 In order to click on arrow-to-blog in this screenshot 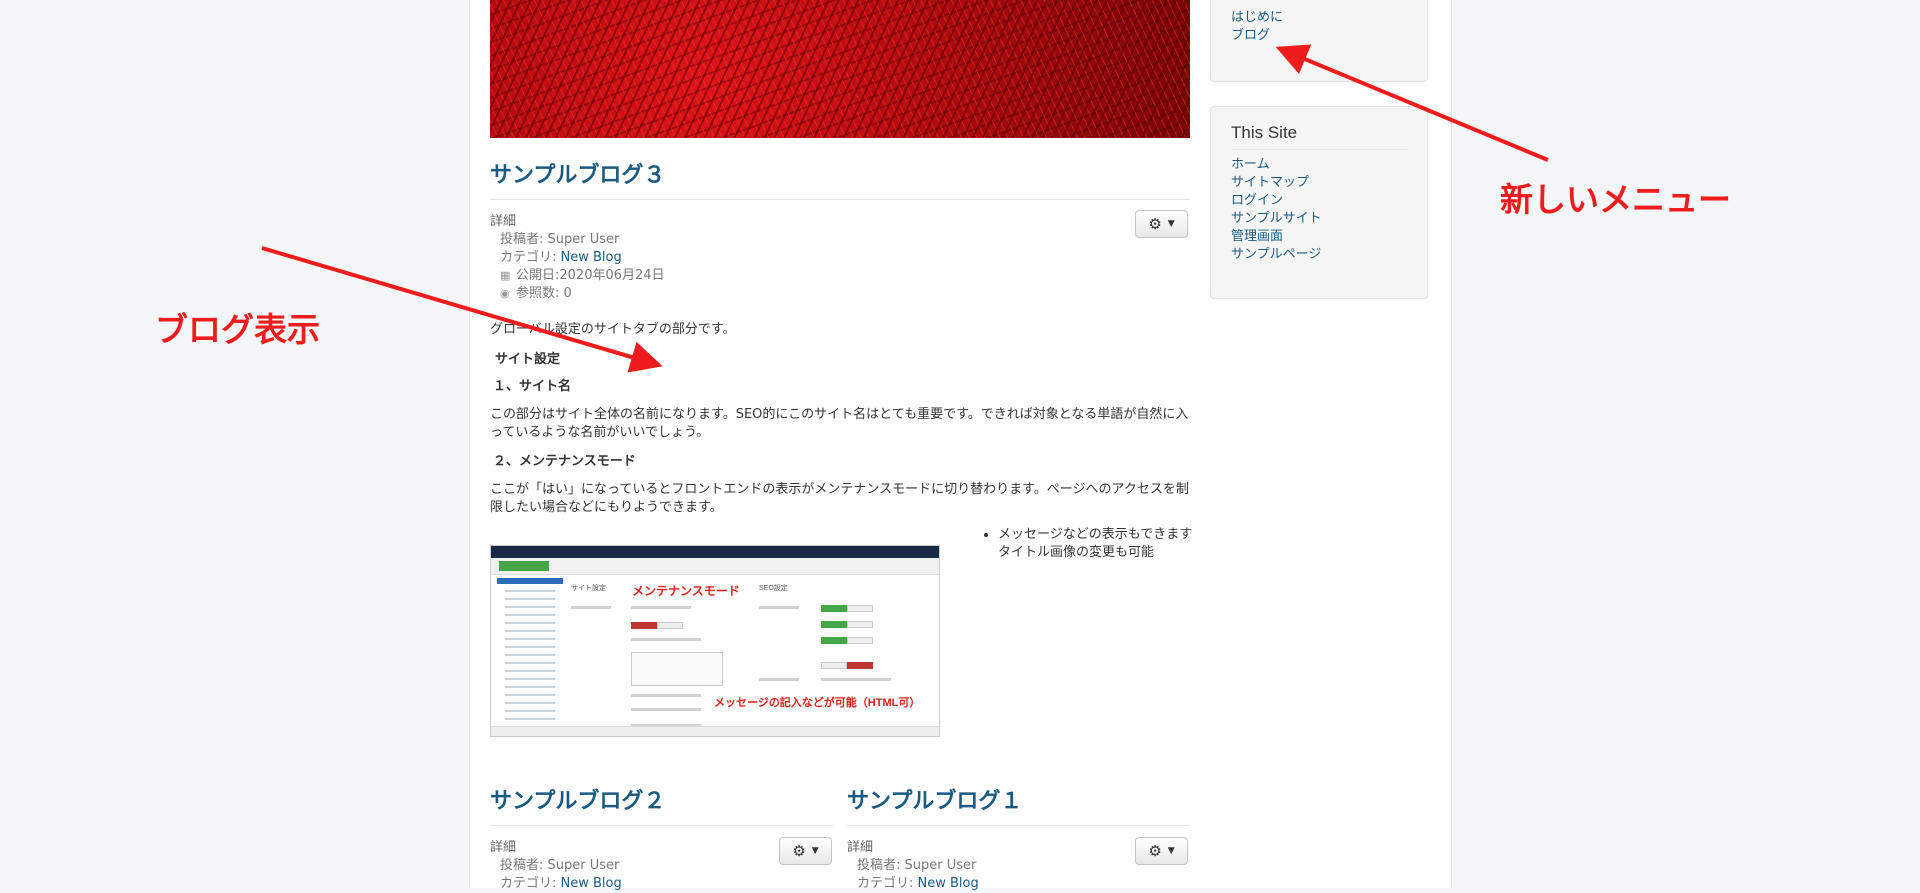, I will do `click(462, 309)`.